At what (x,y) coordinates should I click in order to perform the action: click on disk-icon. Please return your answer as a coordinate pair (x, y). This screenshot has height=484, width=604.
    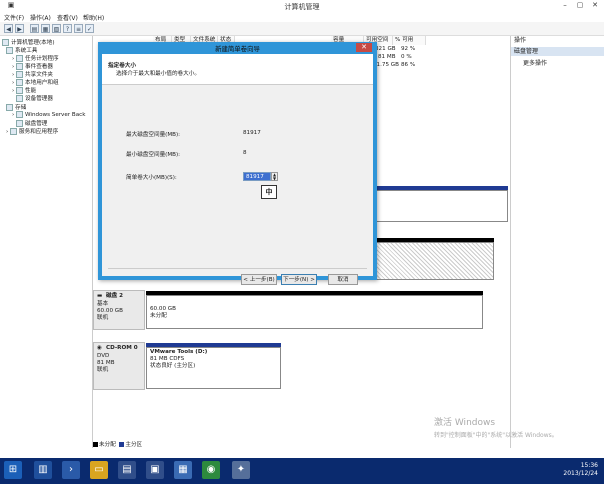
    Looking at the image, I should click on (19, 123).